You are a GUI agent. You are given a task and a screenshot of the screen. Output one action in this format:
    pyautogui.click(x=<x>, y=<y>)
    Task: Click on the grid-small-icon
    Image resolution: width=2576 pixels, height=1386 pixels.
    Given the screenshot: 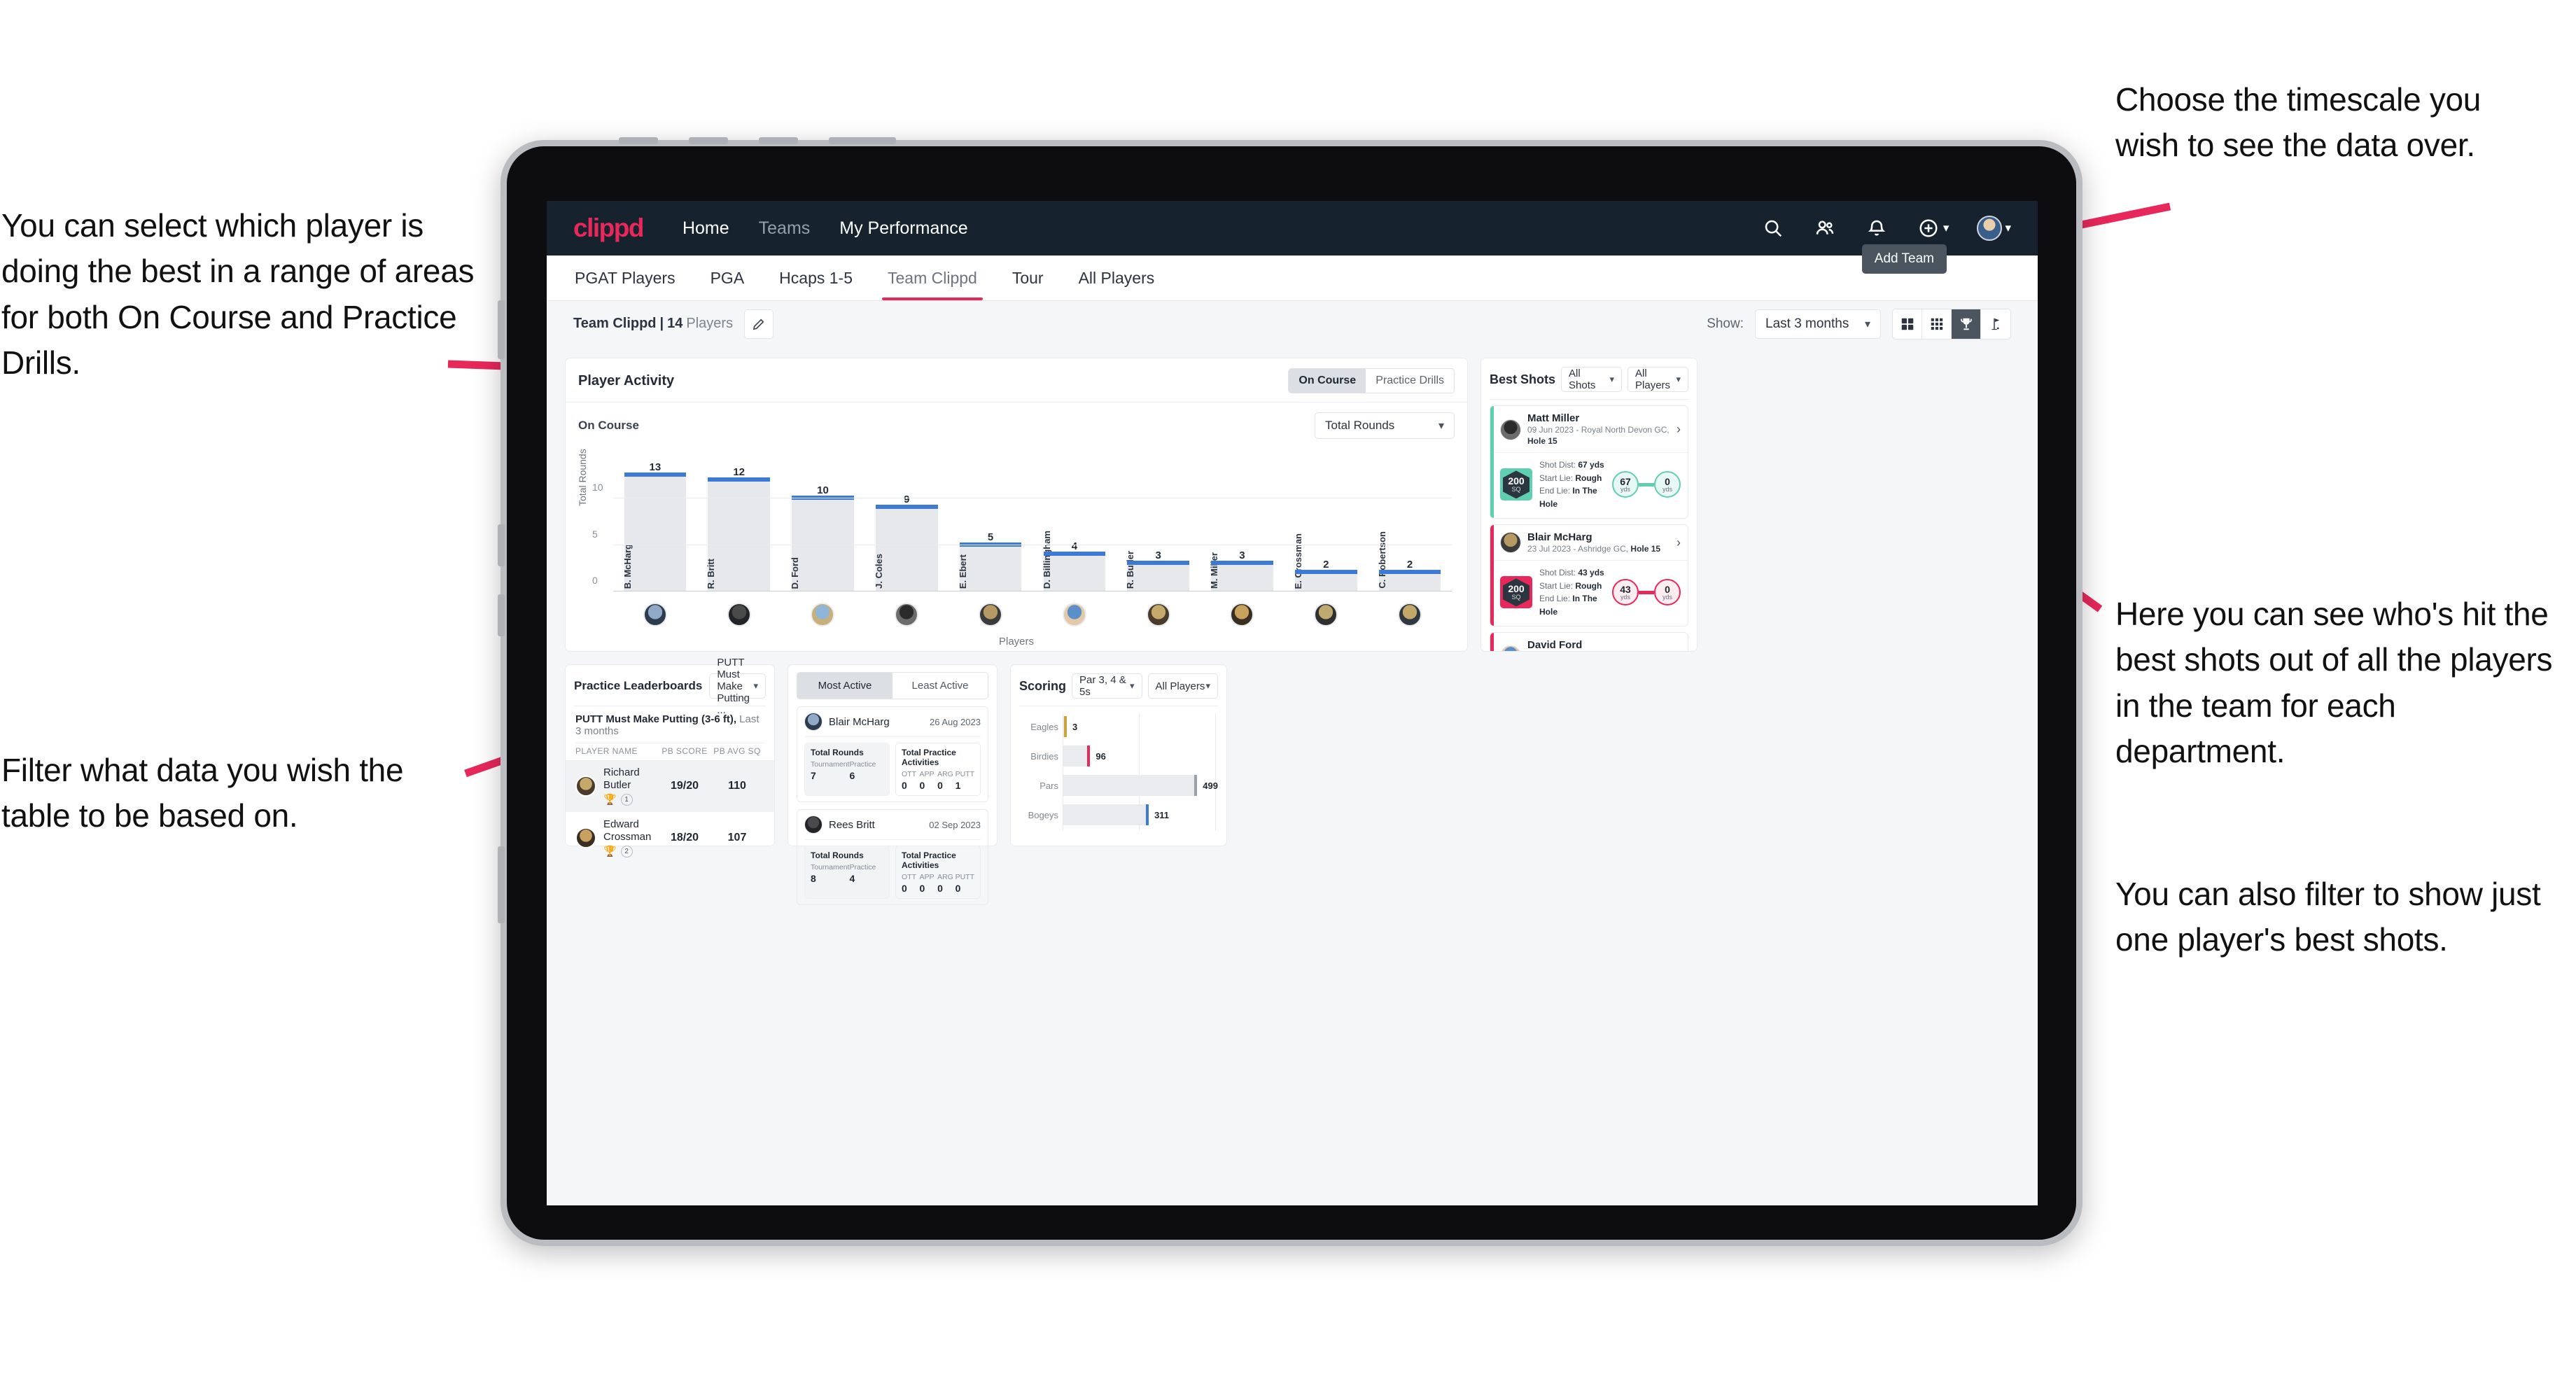 What is the action you would take?
    pyautogui.click(x=1937, y=324)
    